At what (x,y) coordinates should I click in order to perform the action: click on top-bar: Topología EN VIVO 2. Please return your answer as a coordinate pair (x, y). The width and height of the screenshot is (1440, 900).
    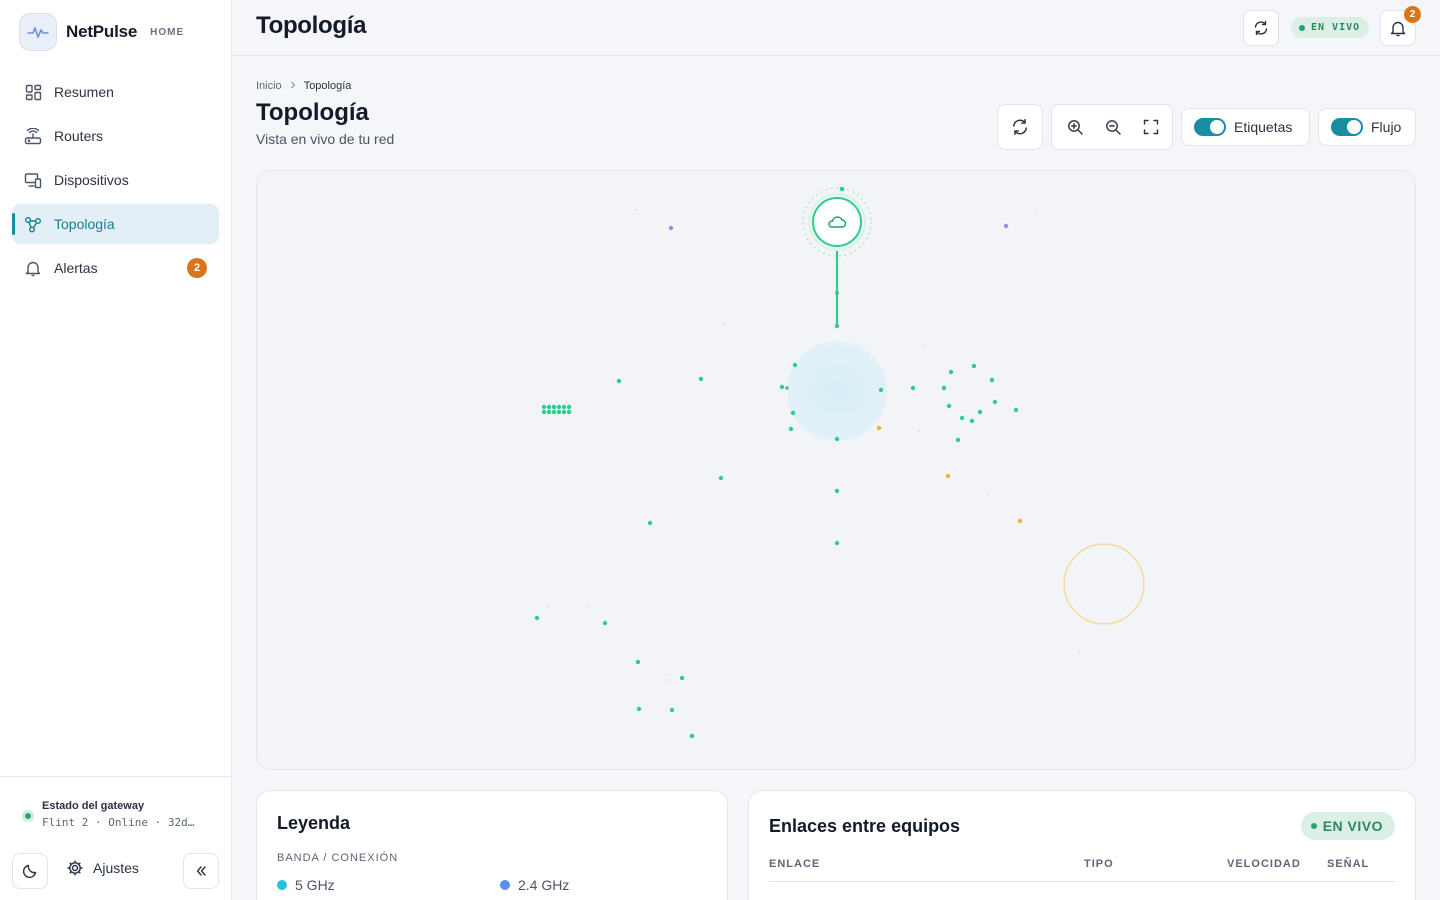
    Looking at the image, I should click on (836, 28).